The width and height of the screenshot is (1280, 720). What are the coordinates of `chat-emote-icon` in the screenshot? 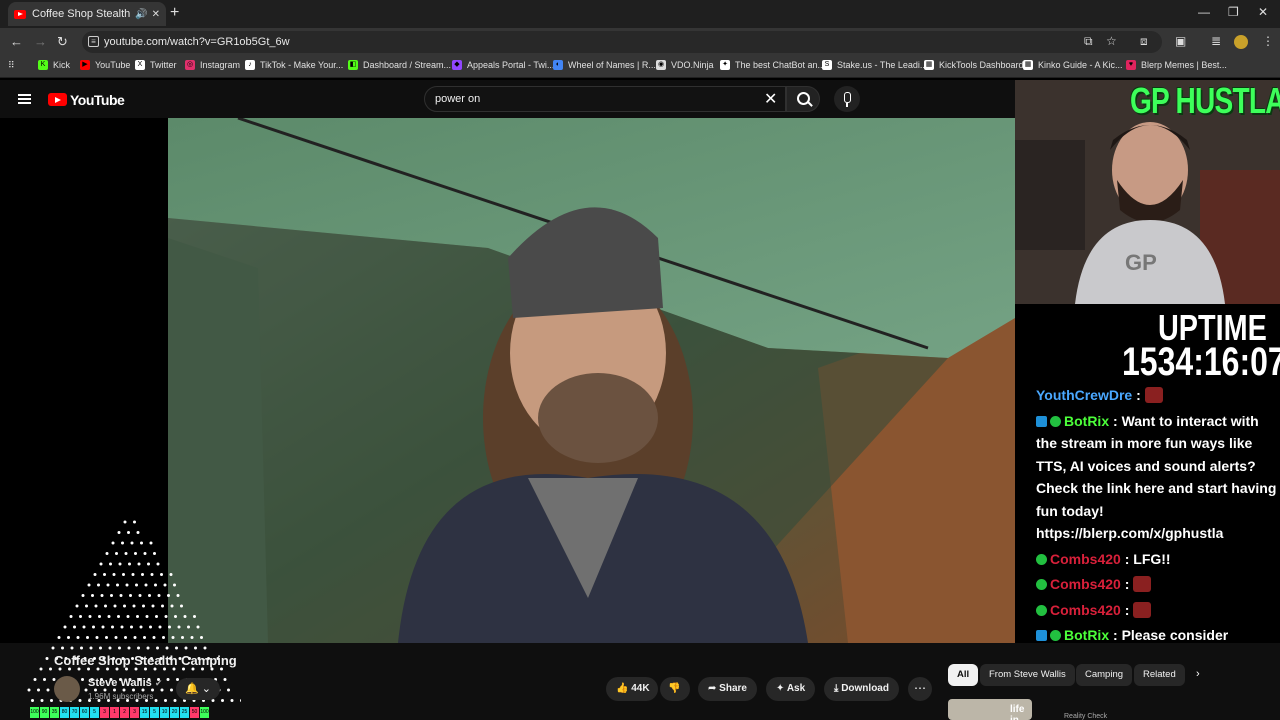 It's located at (1142, 609).